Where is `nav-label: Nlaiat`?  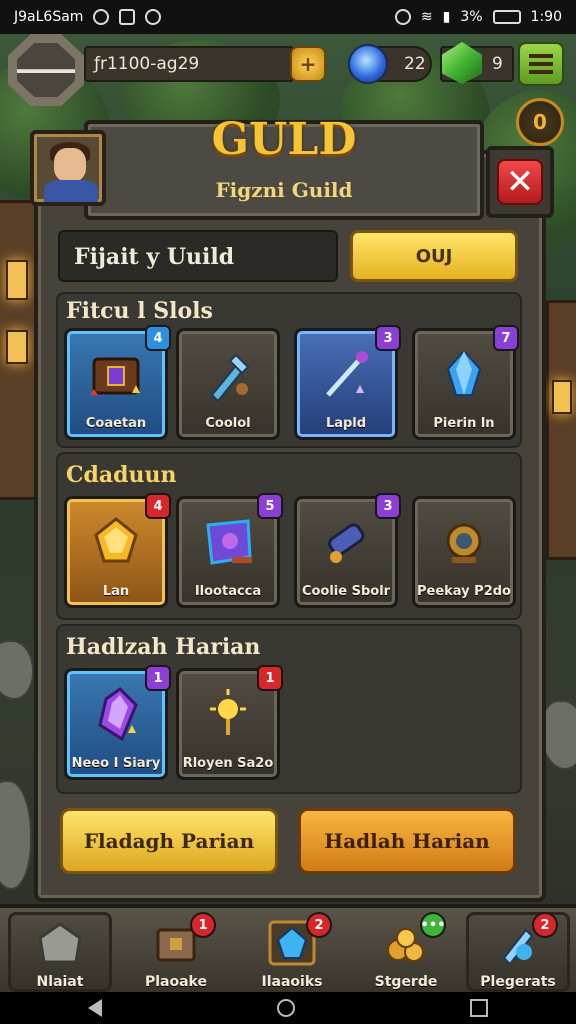
nav-label: Nlaiat is located at coordinates (60, 982).